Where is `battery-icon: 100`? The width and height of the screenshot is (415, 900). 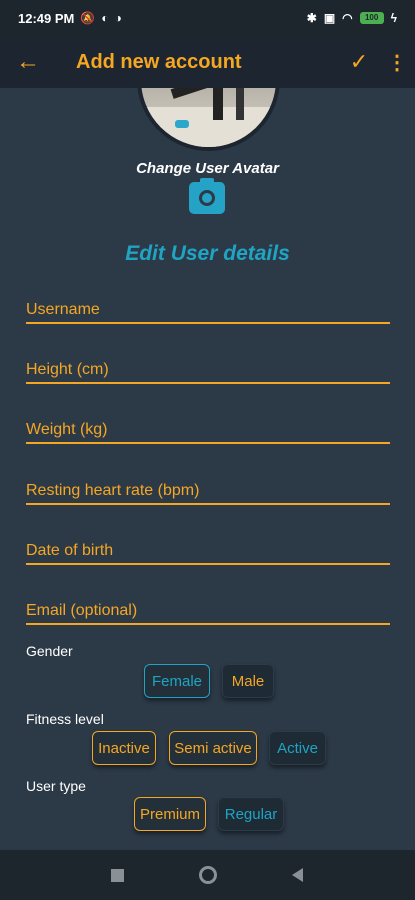
battery-icon: 100 is located at coordinates (371, 18).